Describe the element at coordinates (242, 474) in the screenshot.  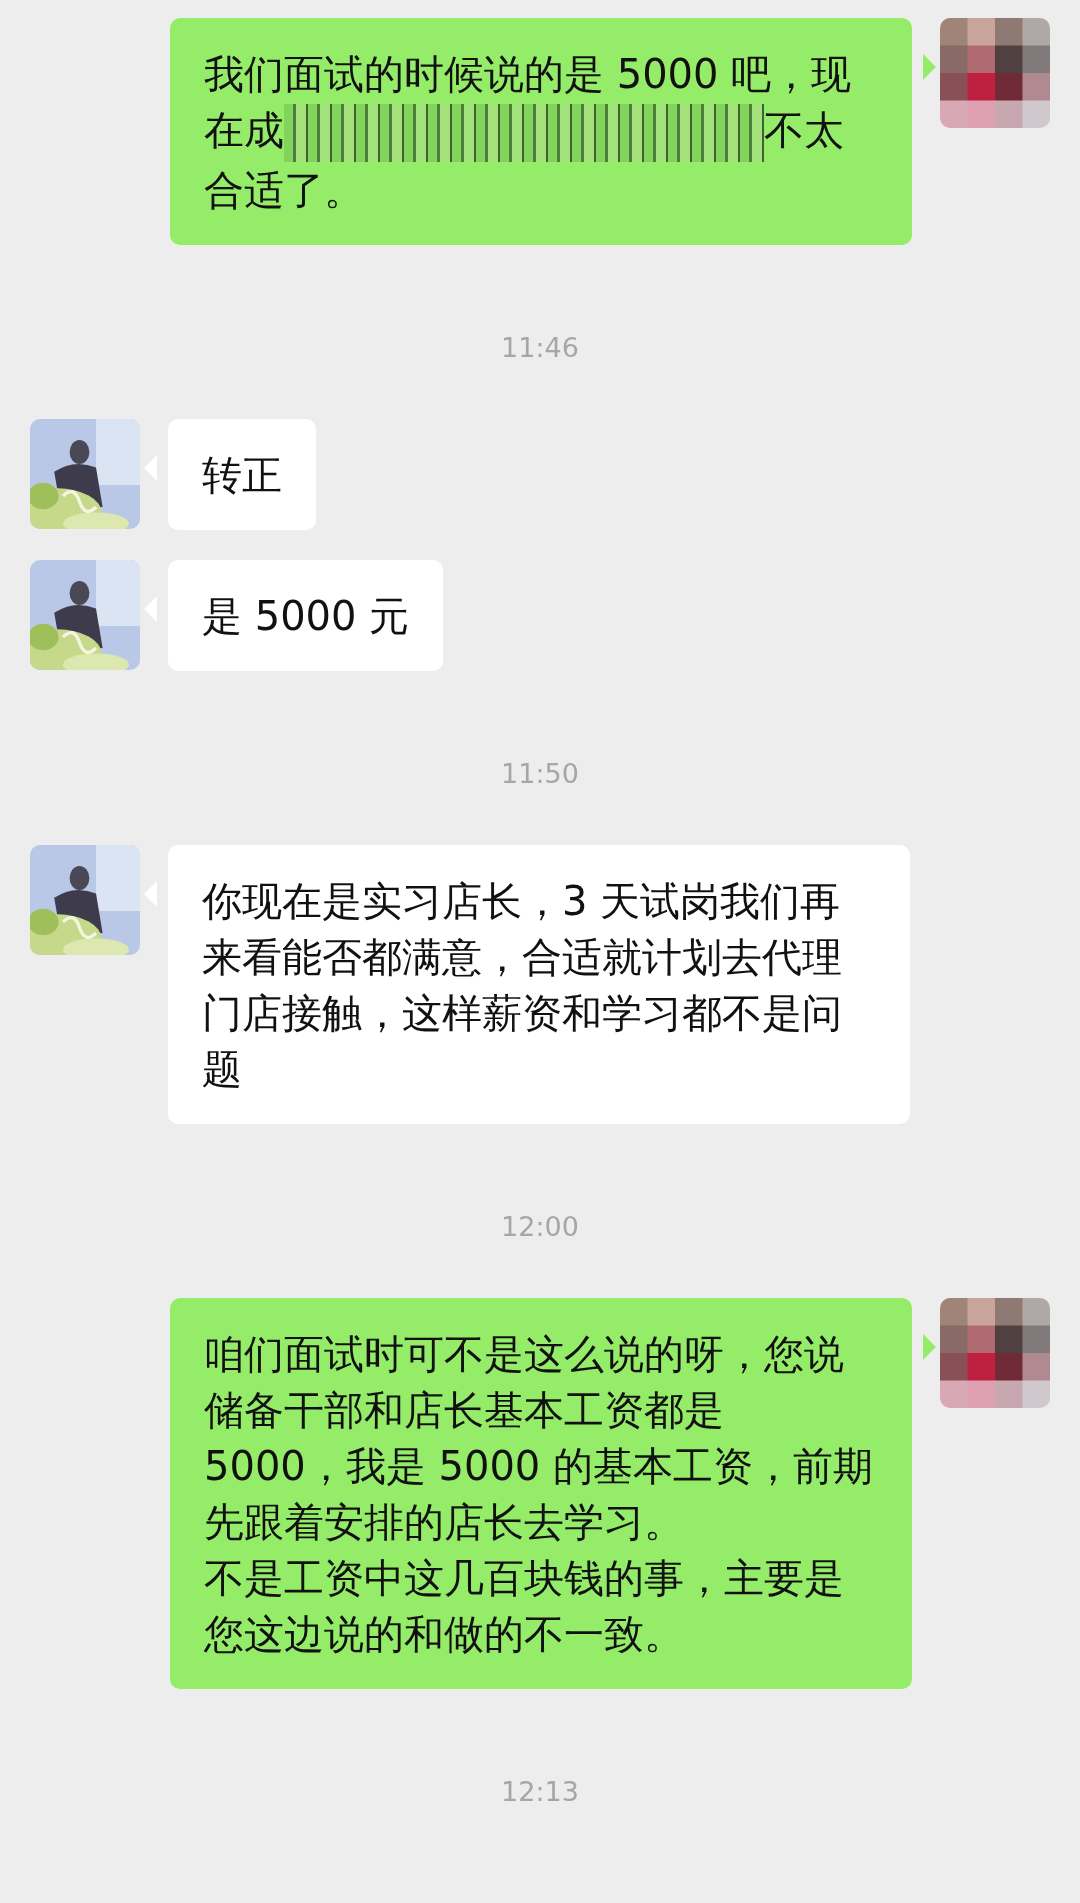
I see `message-bubble: 转正` at that location.